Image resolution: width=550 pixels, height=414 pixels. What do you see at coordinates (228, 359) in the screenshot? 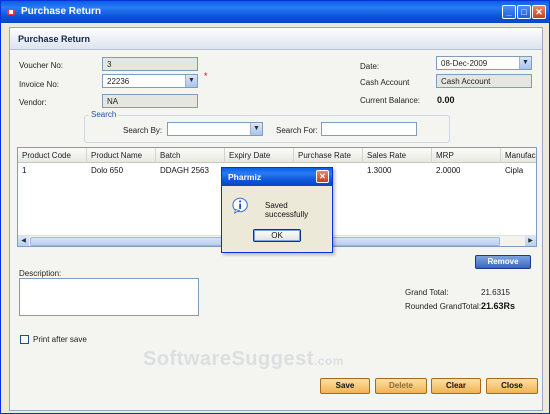
I see `watermark-text: SoftwareSuggest` at bounding box center [228, 359].